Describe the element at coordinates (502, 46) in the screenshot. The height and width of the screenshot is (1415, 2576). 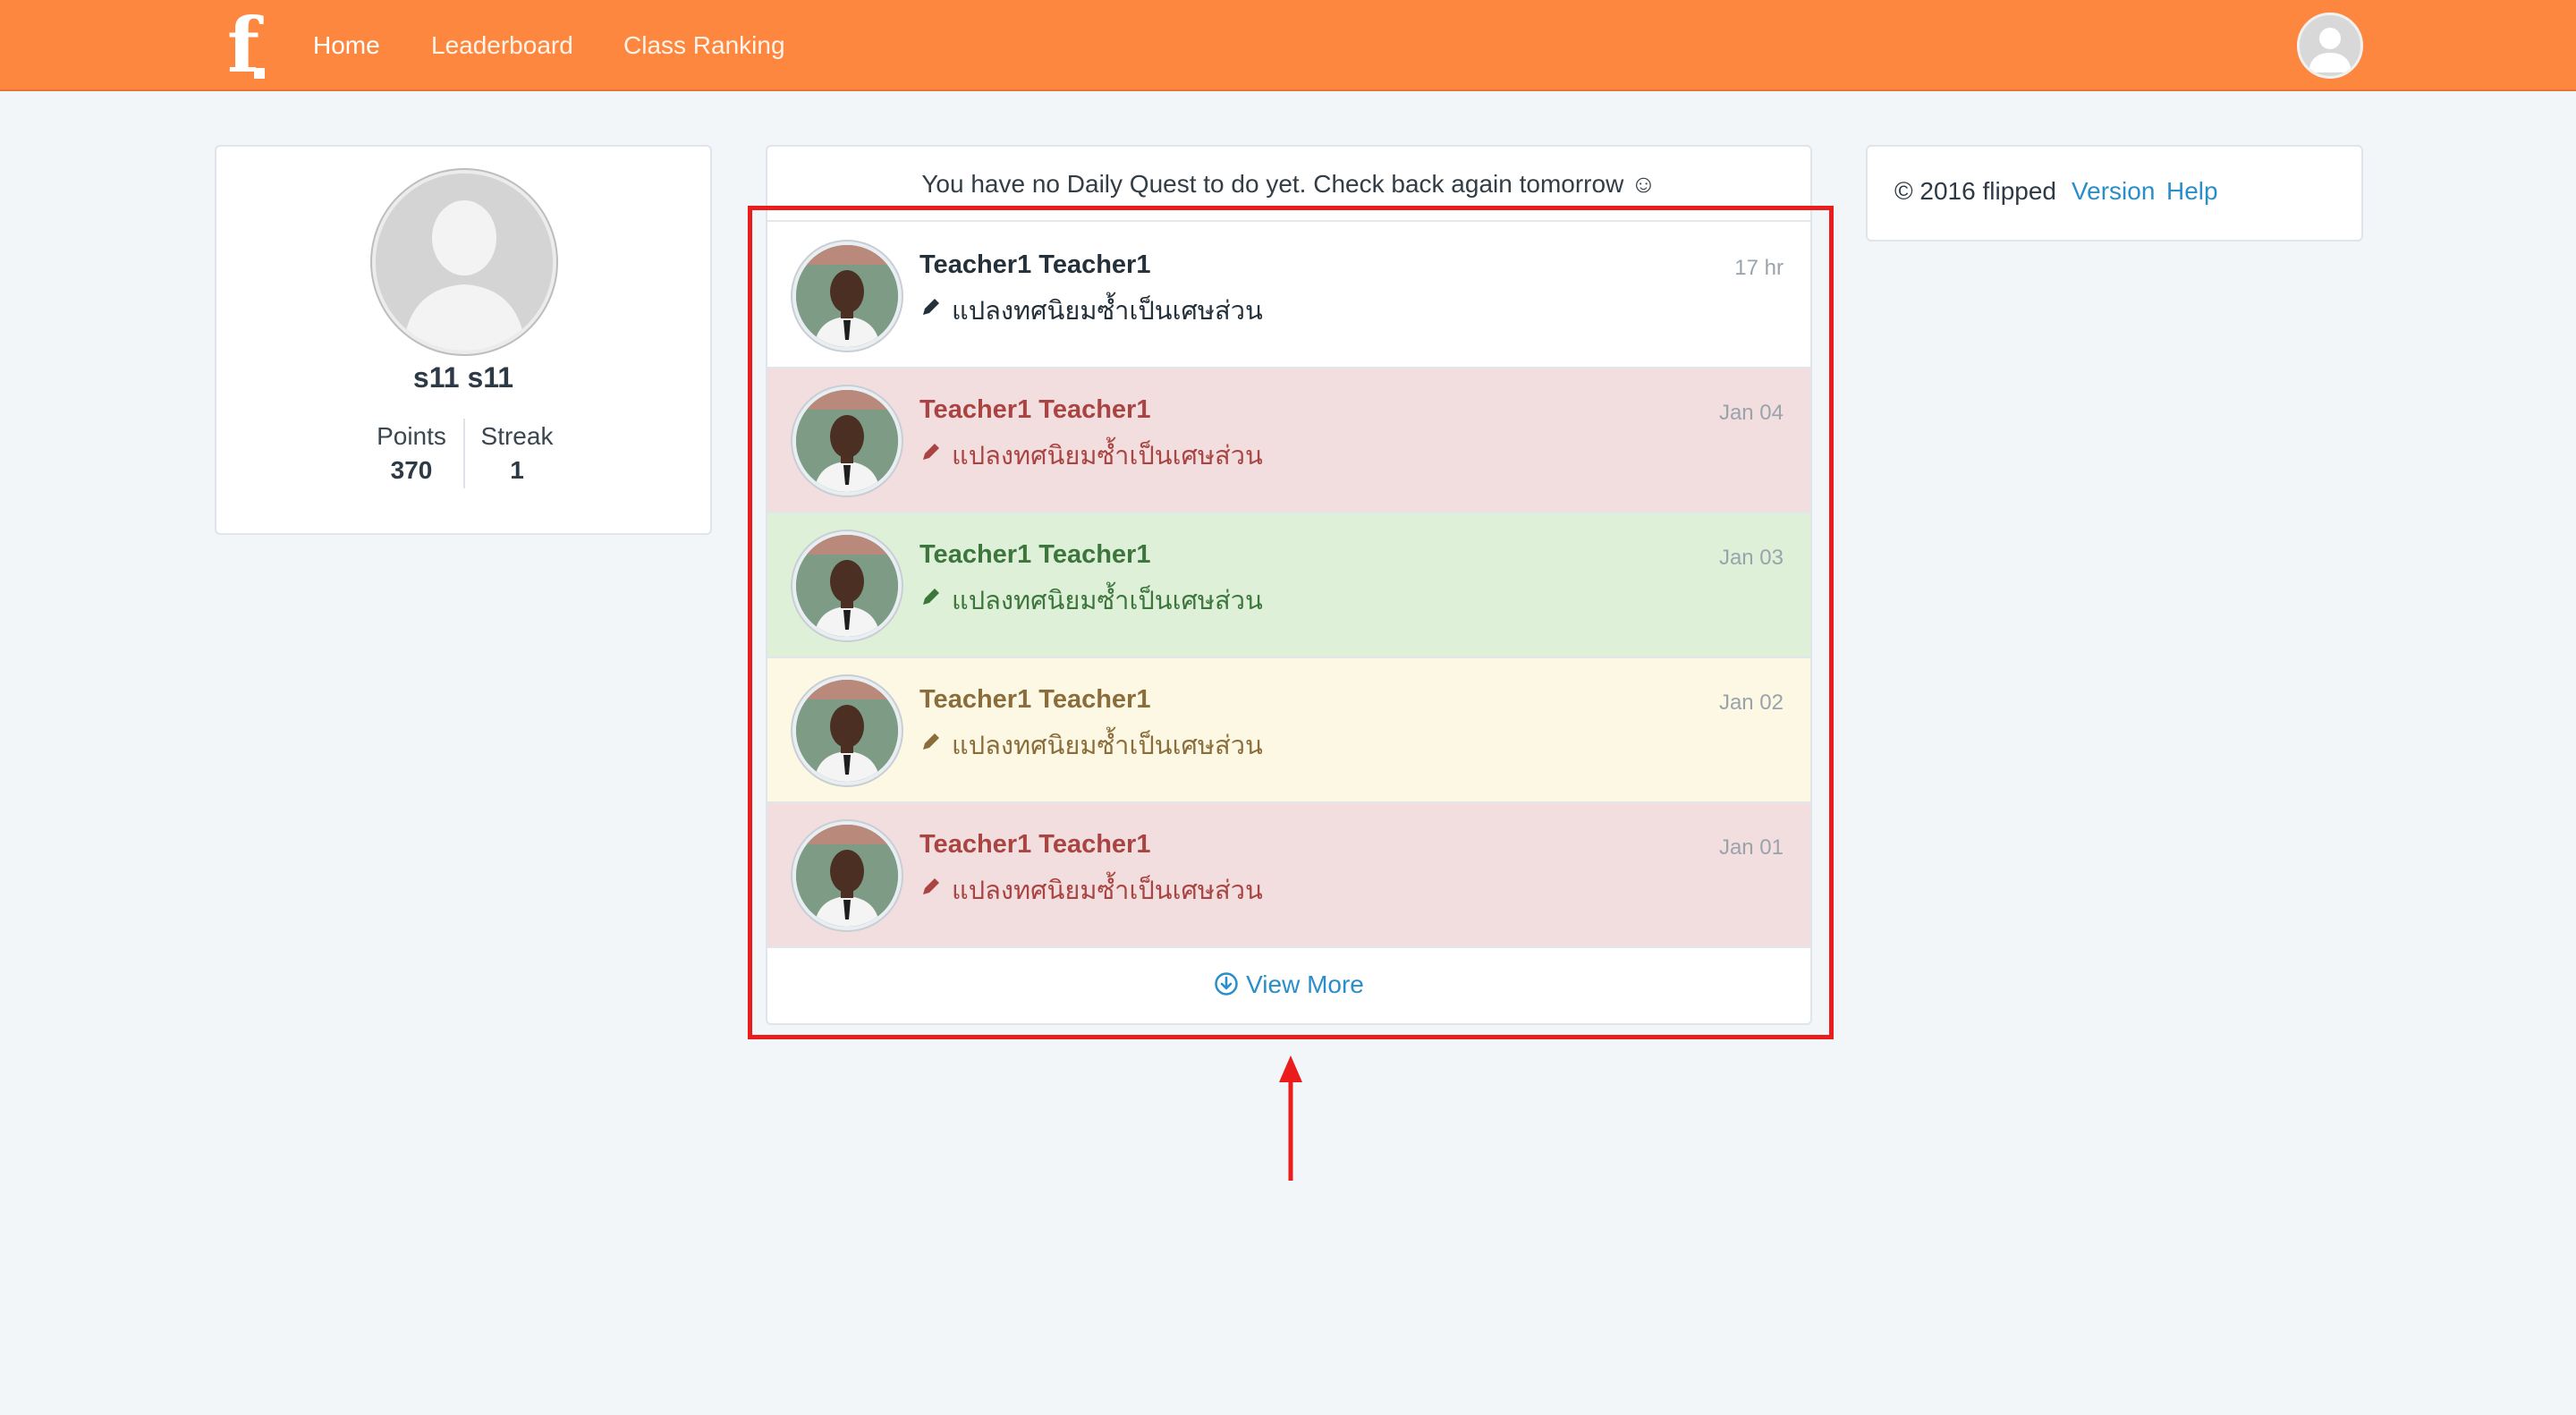
I see `nav-leaderboard-link: Leaderboard` at that location.